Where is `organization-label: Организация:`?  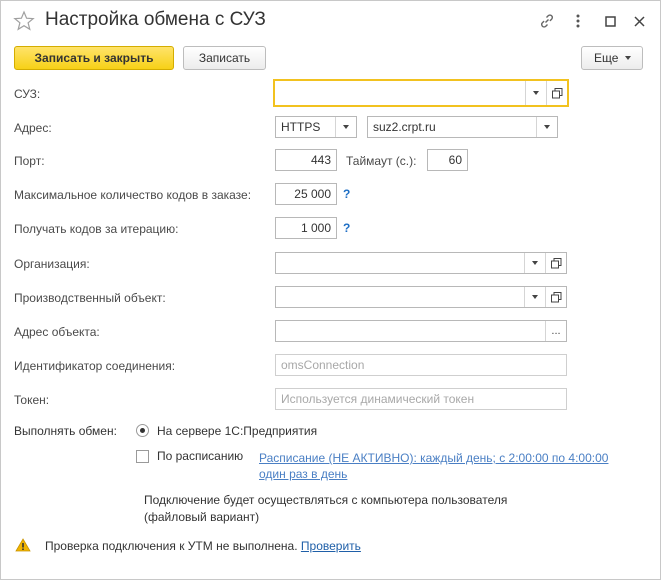 organization-label: Организация: is located at coordinates (52, 264).